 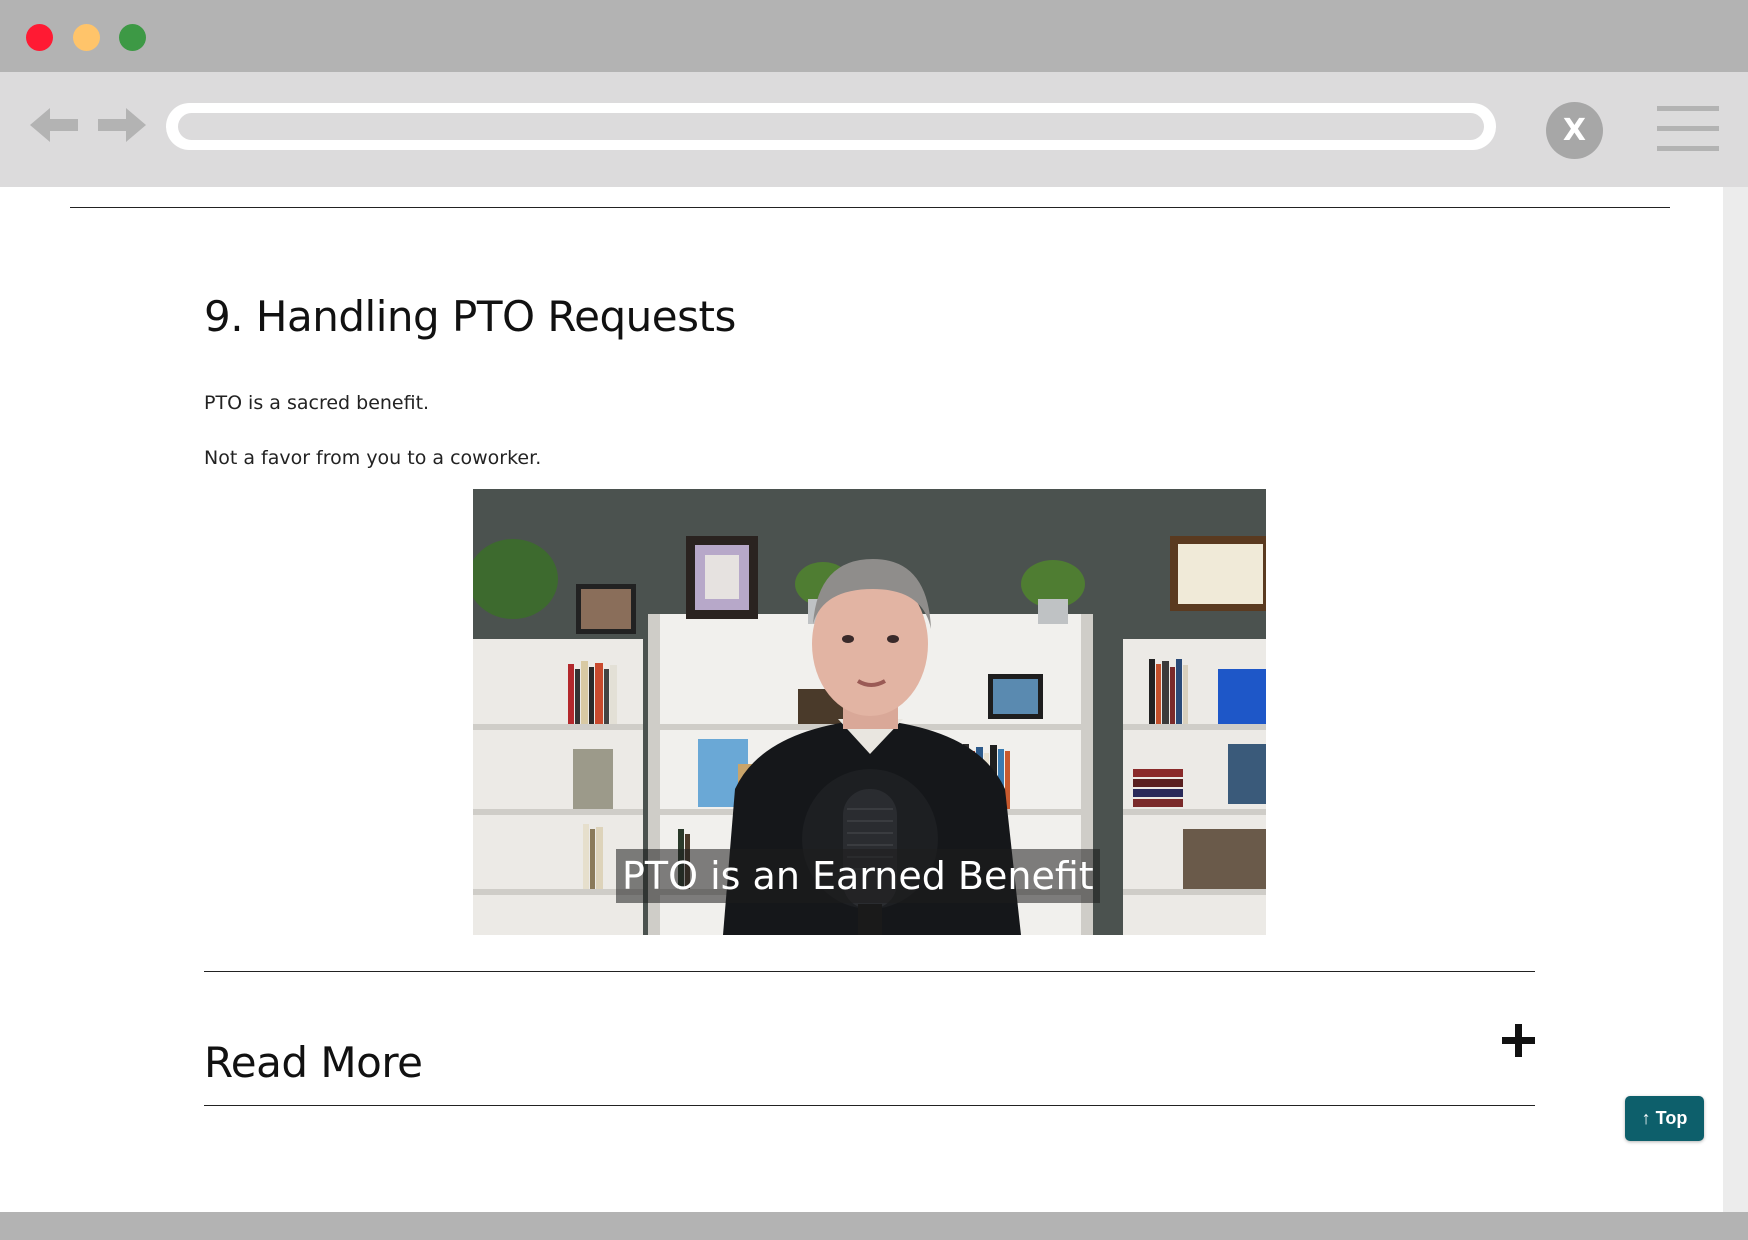 I want to click on browser-toolbar: X, so click(x=874, y=129).